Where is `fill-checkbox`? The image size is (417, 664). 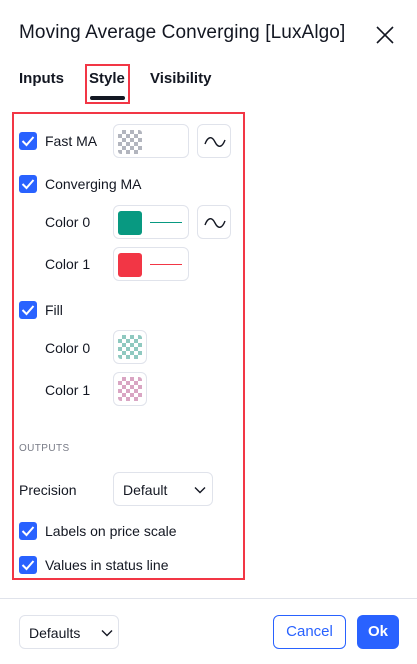
fill-checkbox is located at coordinates (28, 310).